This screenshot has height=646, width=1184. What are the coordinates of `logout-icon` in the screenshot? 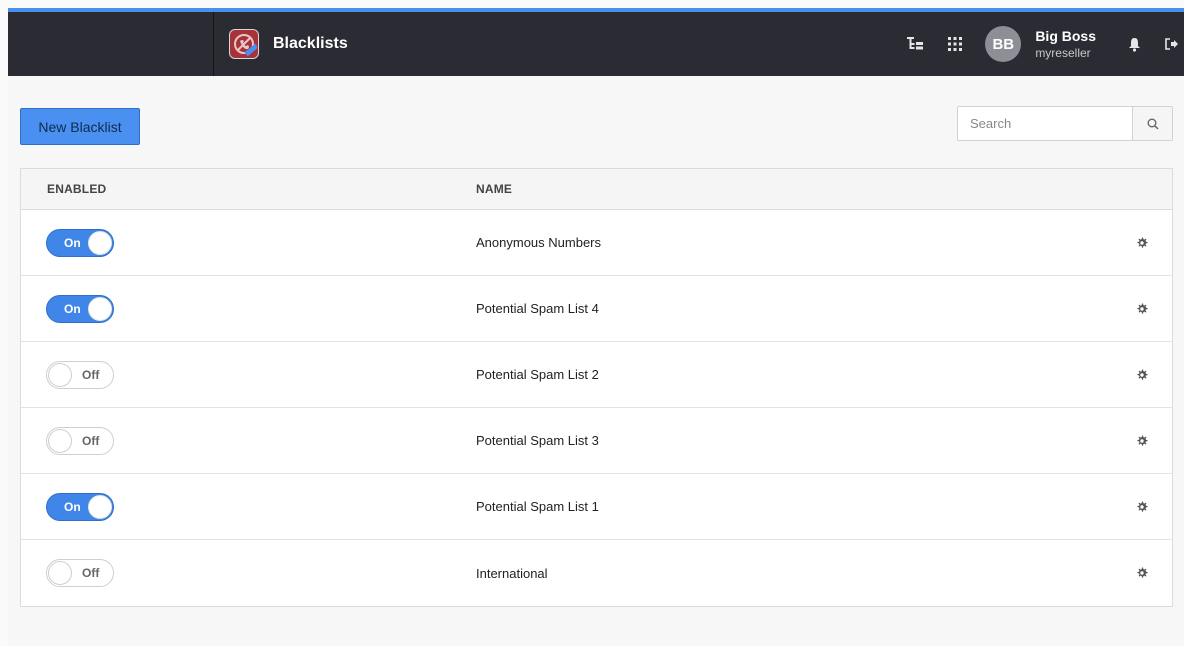 It's located at (1172, 44).